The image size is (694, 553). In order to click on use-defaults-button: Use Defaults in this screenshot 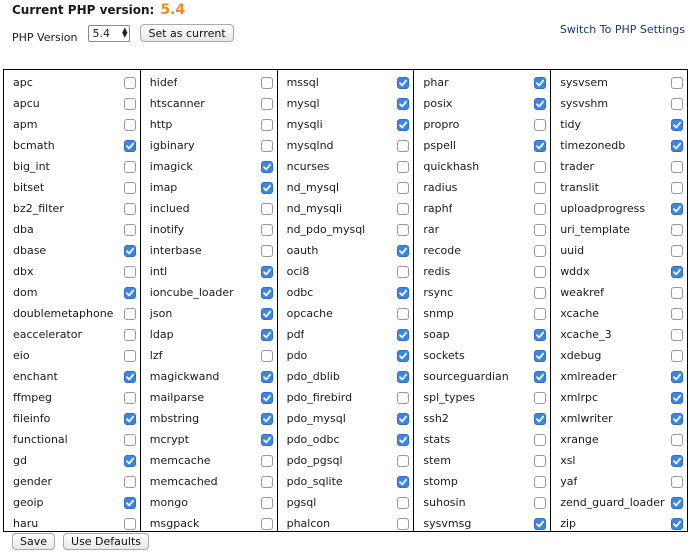, I will do `click(106, 541)`.